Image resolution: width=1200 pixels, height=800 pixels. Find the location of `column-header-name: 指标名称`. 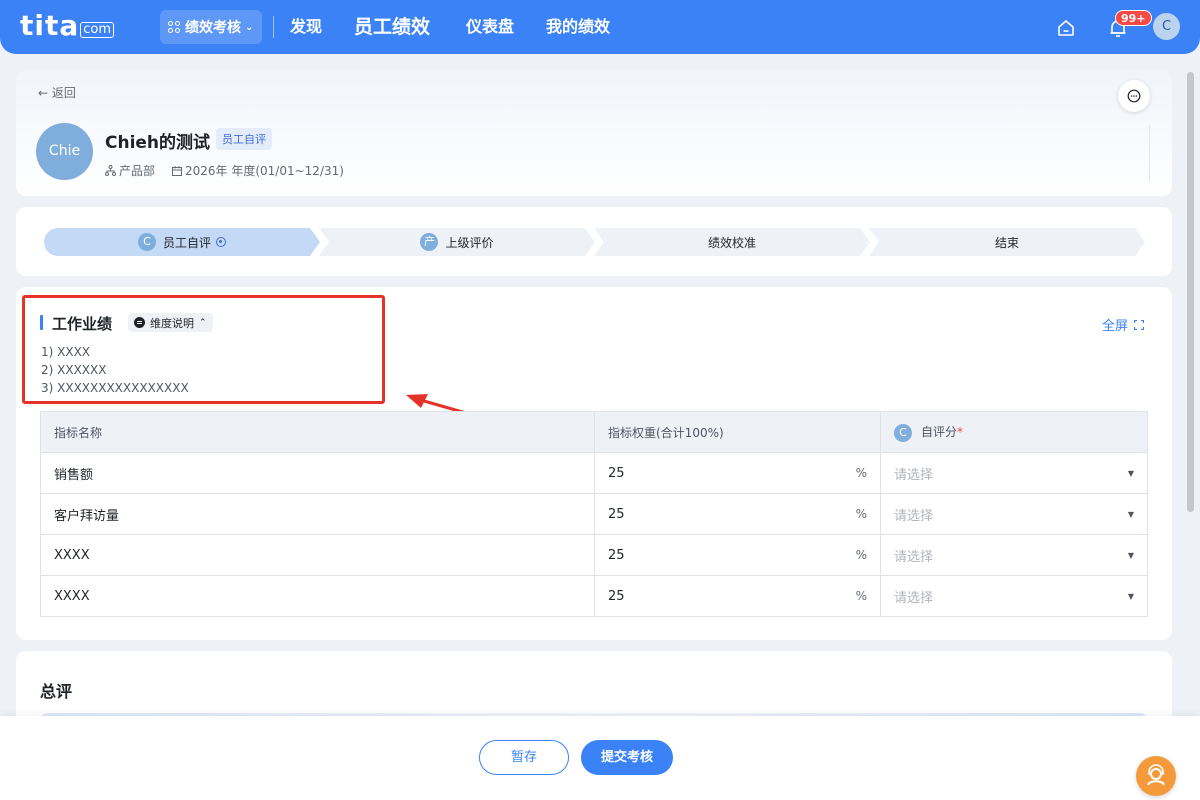

column-header-name: 指标名称 is located at coordinates (317, 432).